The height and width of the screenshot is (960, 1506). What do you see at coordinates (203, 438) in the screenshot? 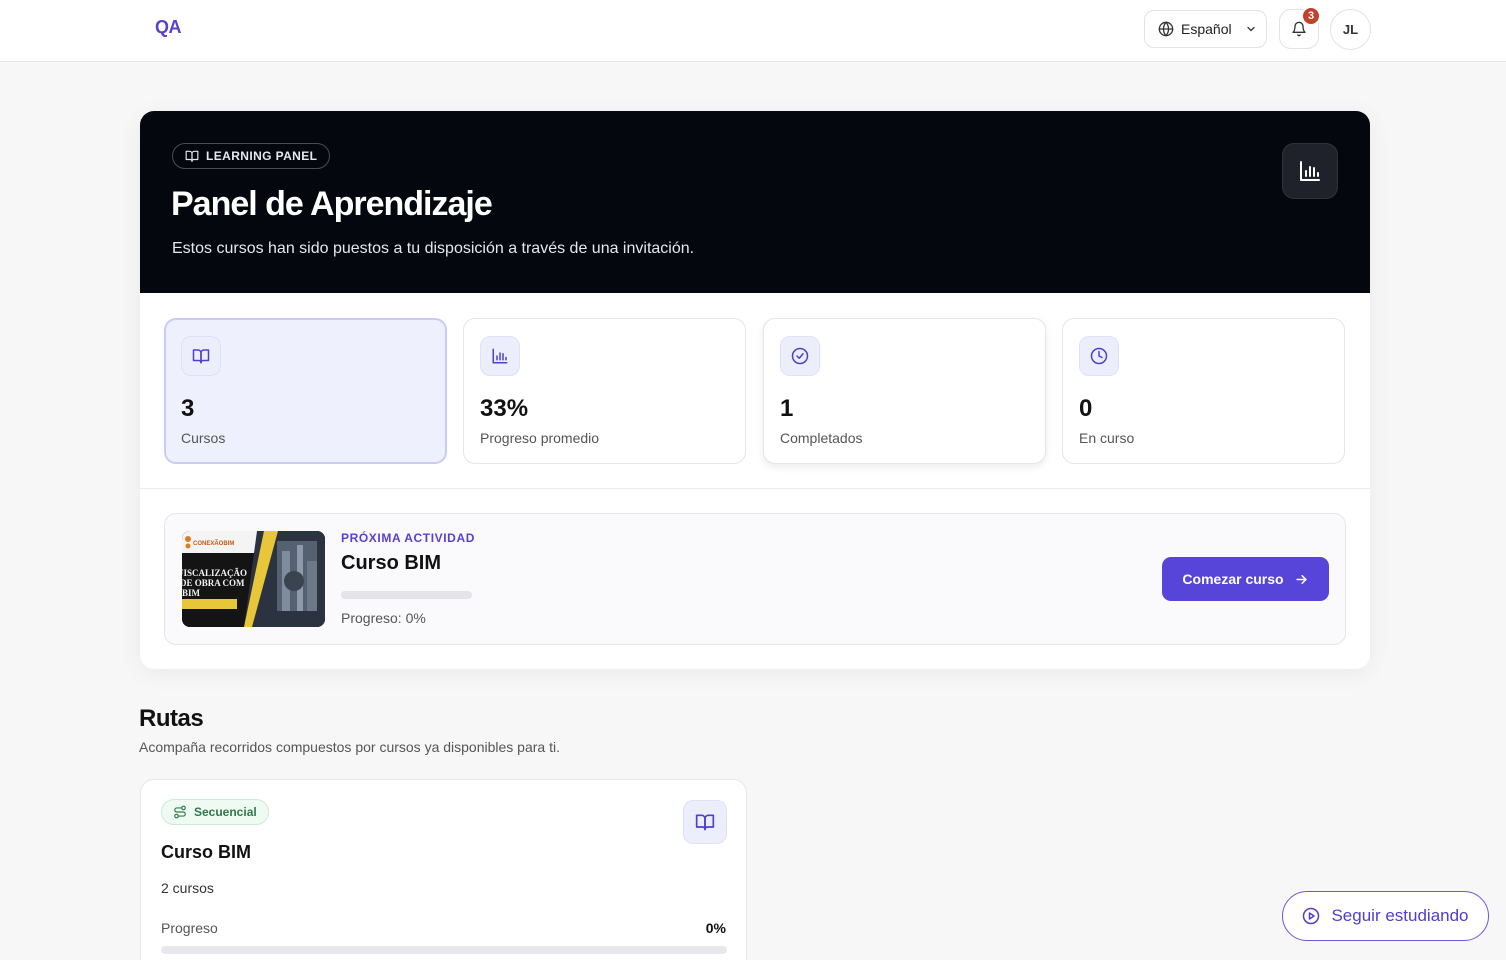
I see `stat-label: Cursos` at bounding box center [203, 438].